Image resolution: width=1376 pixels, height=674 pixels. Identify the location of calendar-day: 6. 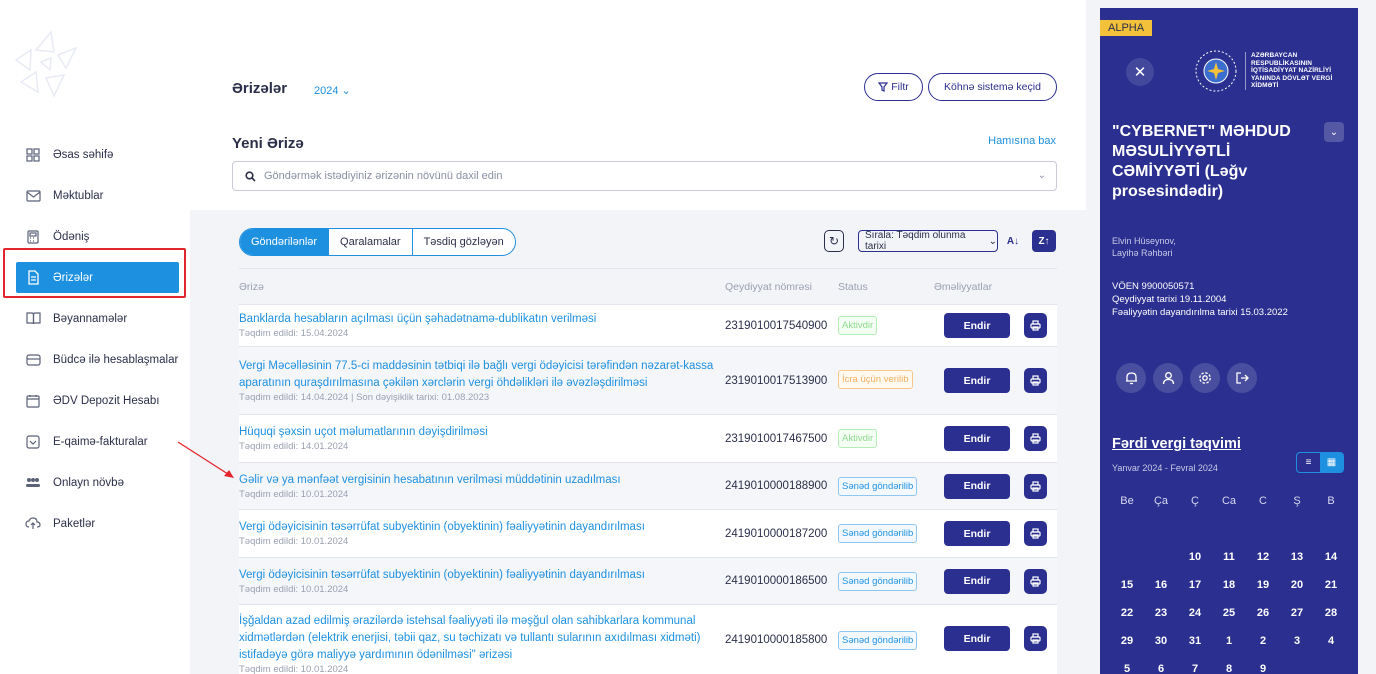
(1161, 668).